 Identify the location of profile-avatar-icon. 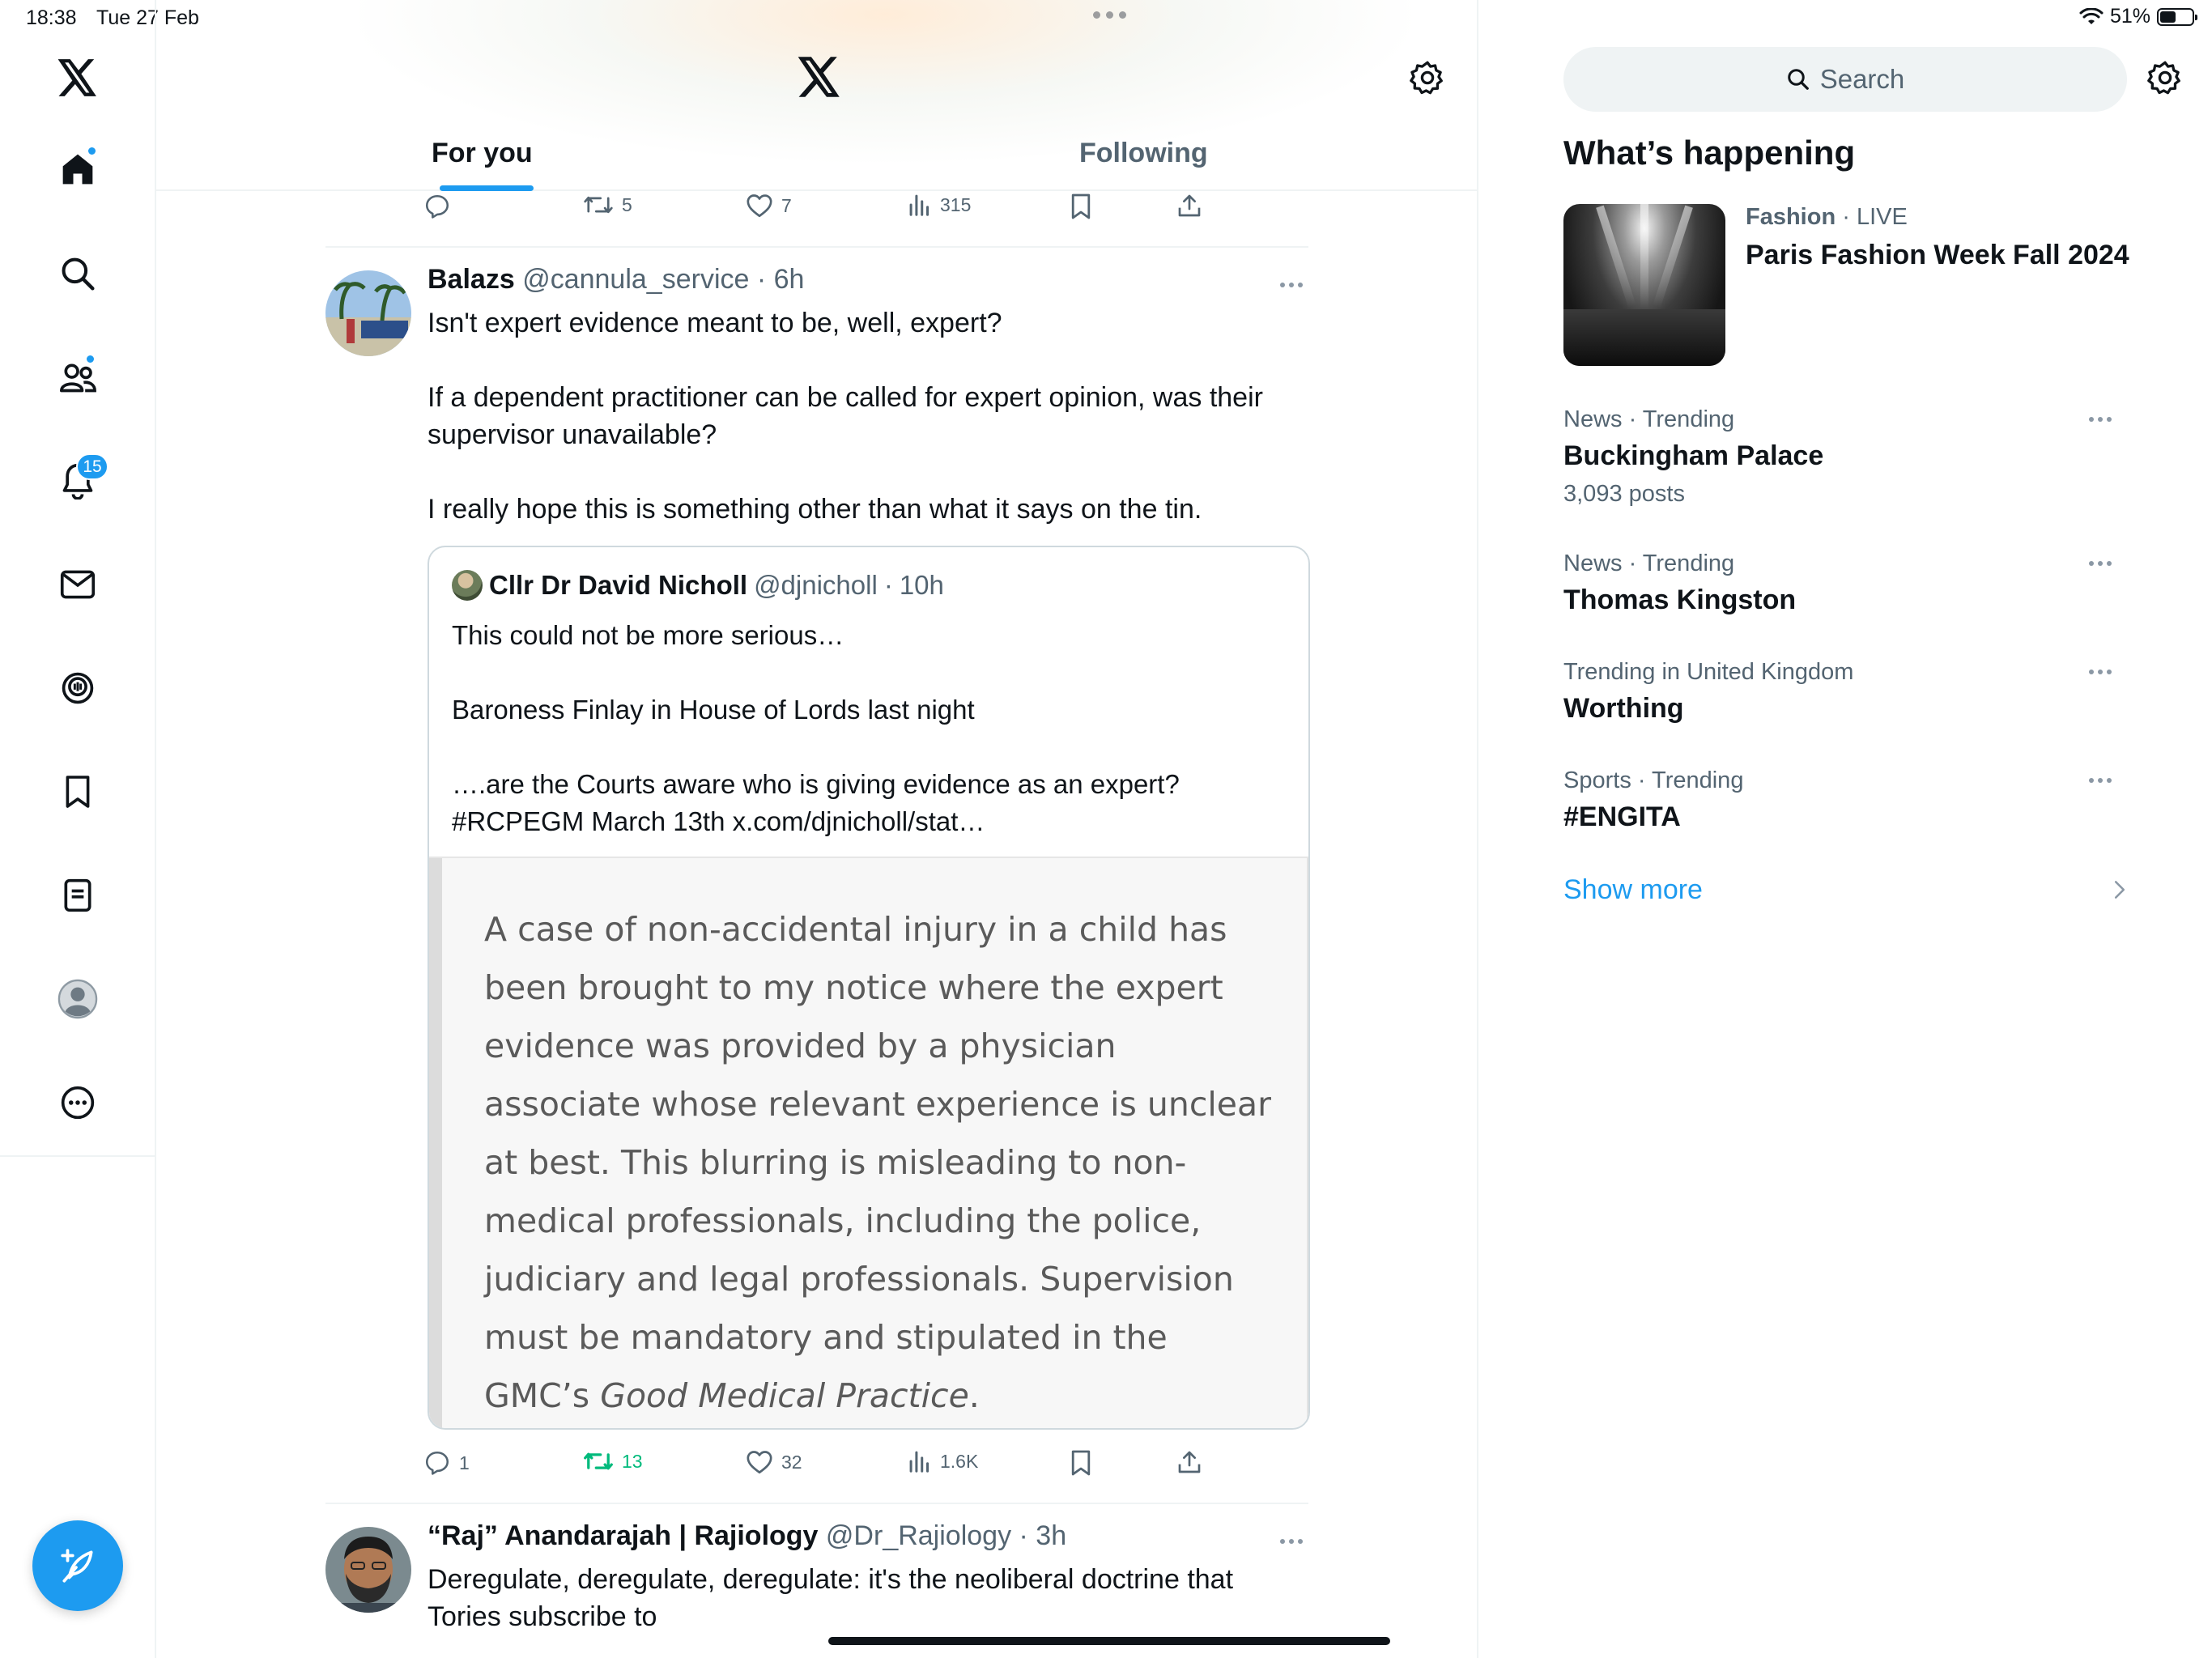
(78, 999).